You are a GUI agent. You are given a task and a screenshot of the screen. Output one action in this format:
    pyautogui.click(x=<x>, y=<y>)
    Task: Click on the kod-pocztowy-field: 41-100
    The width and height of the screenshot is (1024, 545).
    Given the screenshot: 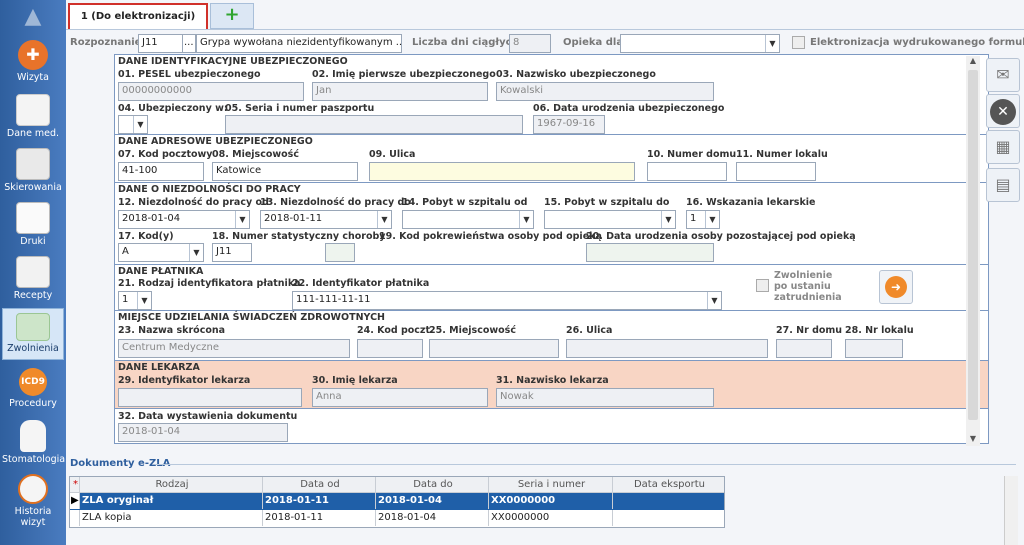 What is the action you would take?
    pyautogui.click(x=161, y=171)
    